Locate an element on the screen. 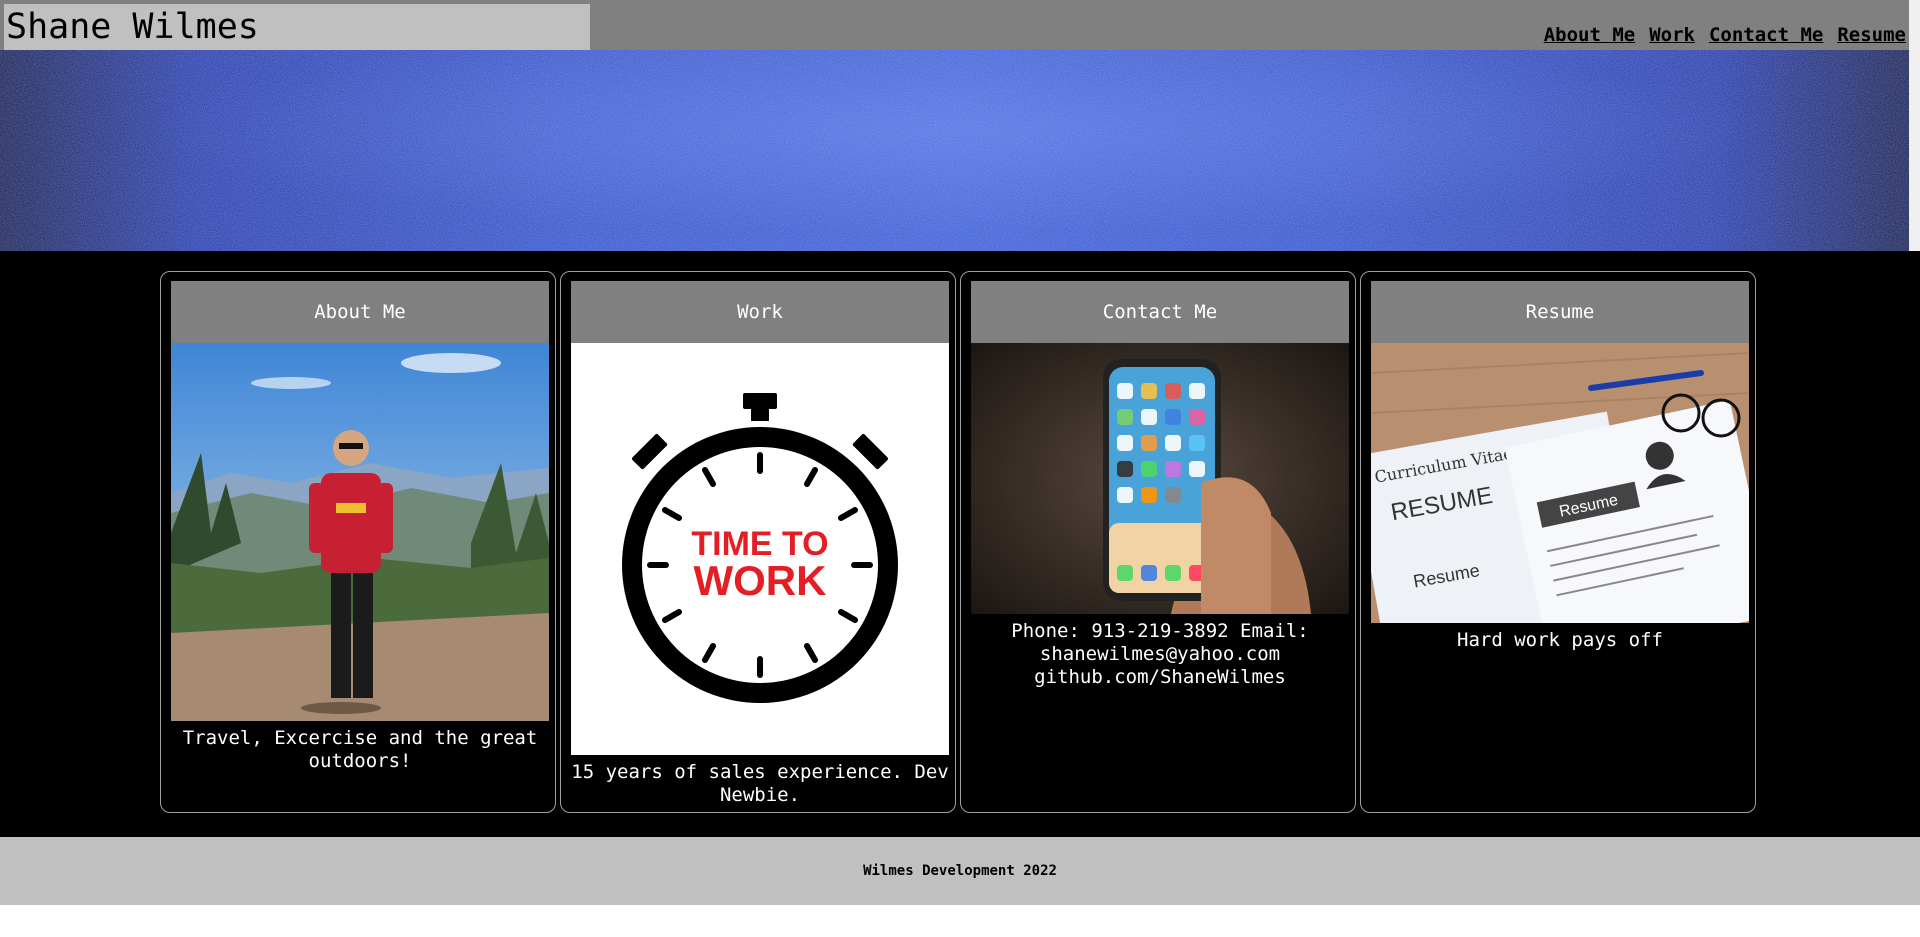 This screenshot has width=1920, height=937. card-title: Contact Me is located at coordinates (1160, 312).